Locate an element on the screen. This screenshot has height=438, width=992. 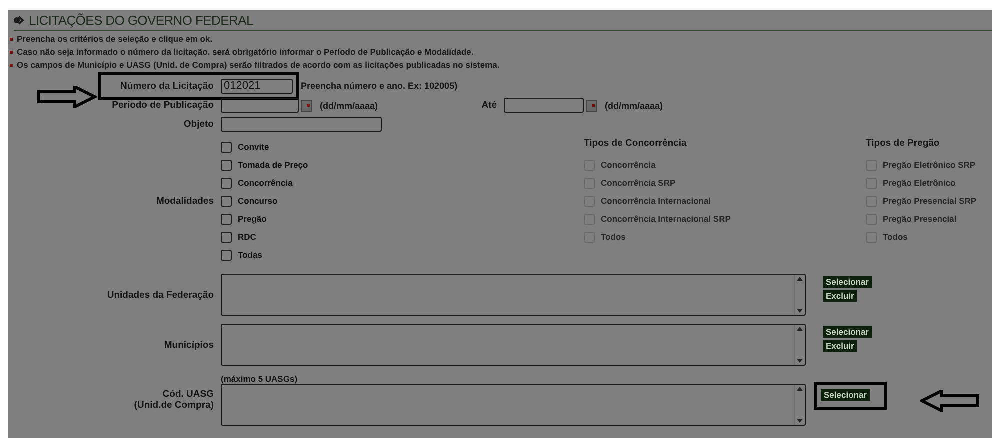
checkbox-label: Concorrência Internacional SRP is located at coordinates (666, 219).